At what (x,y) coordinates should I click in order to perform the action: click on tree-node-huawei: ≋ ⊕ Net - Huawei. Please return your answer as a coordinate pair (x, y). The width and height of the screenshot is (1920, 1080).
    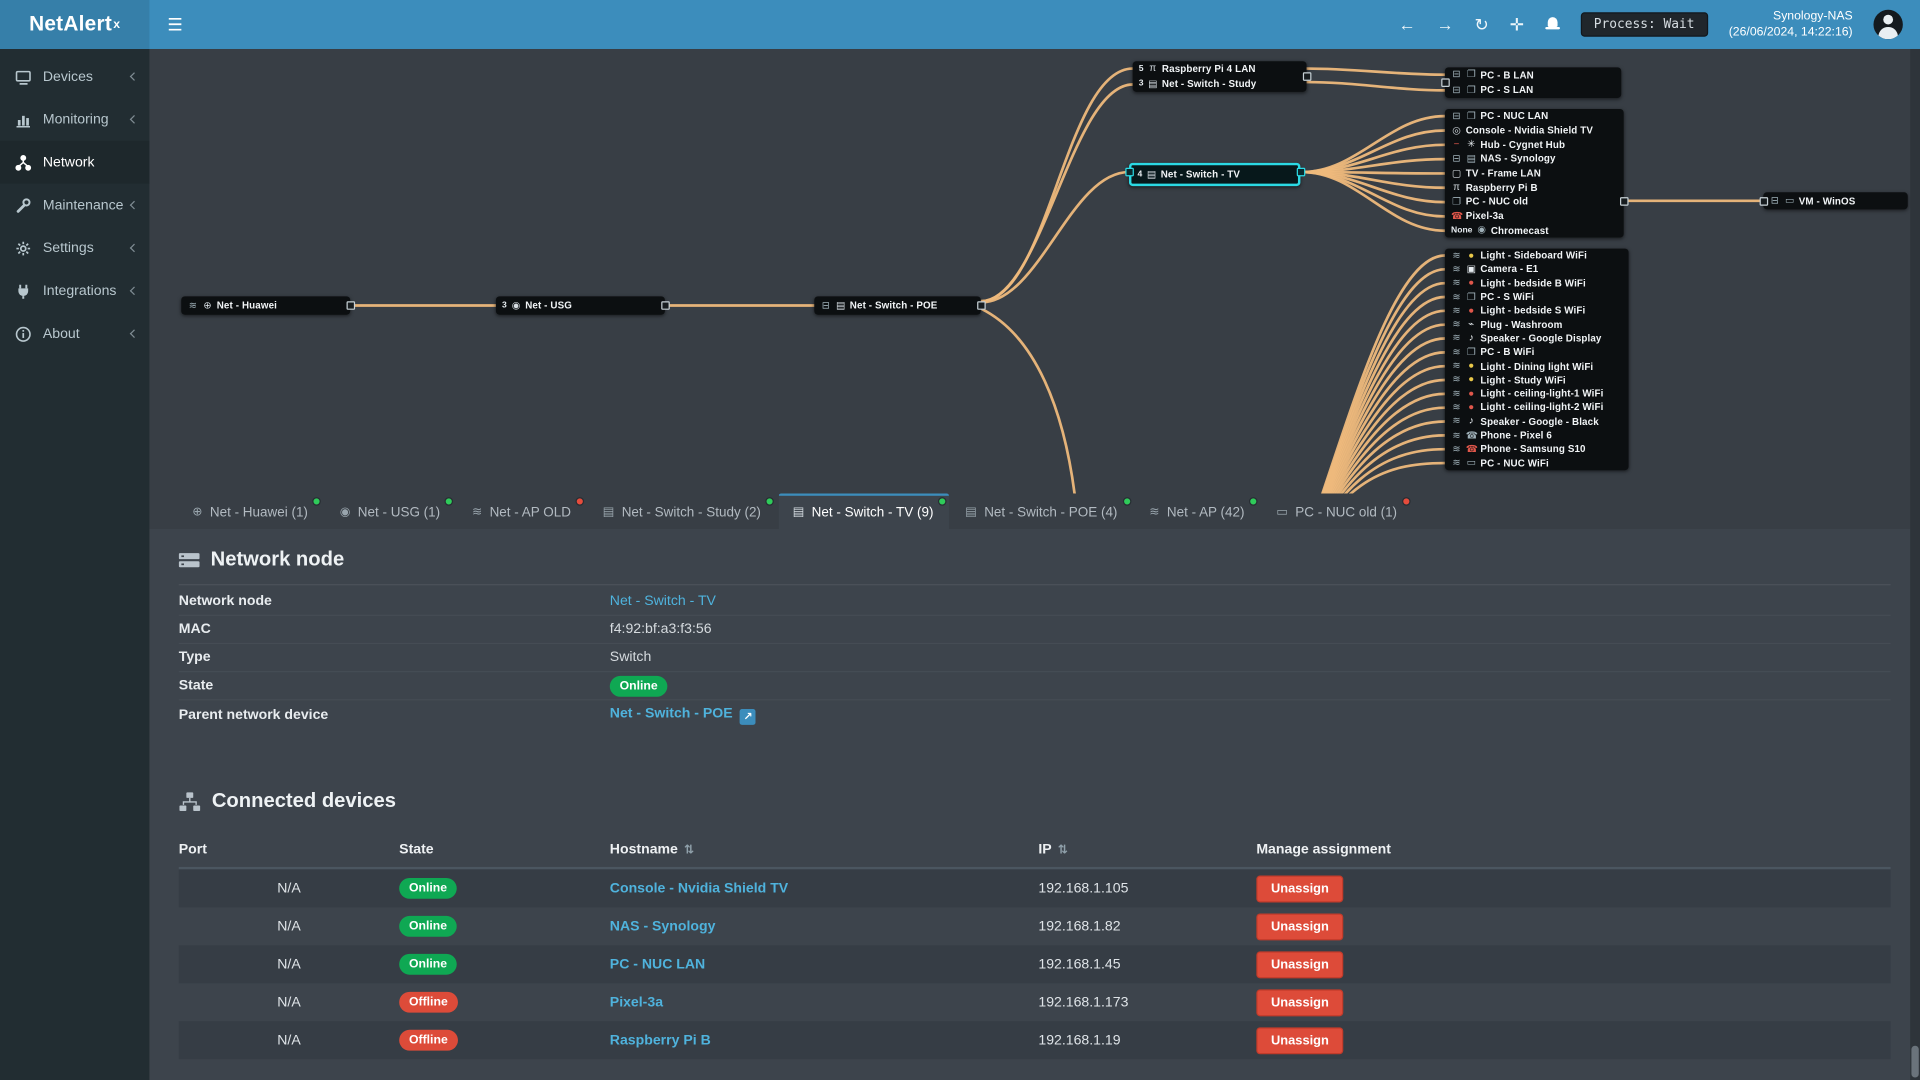
    Looking at the image, I should click on (266, 305).